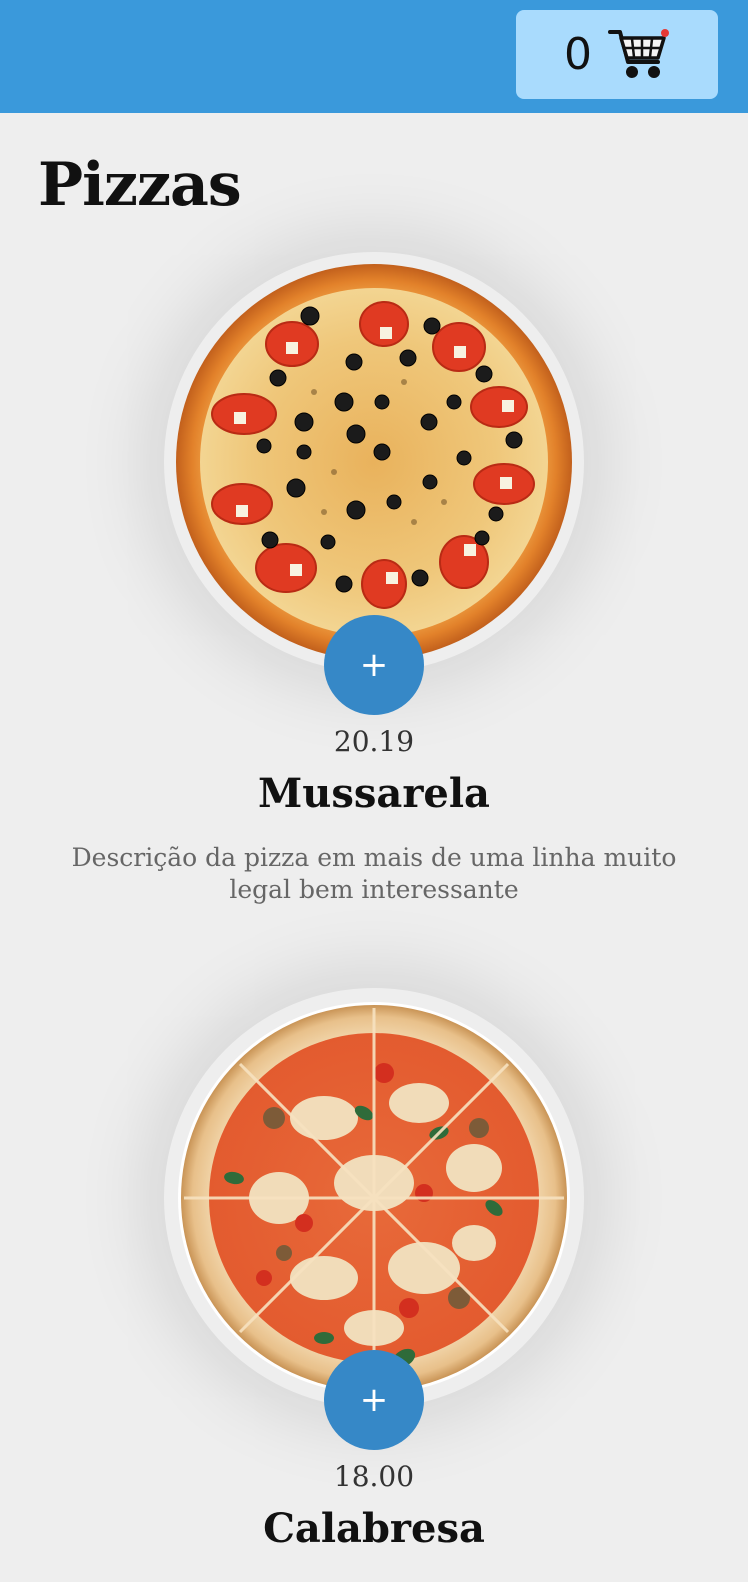  What do you see at coordinates (578, 54) in the screenshot?
I see `cart-count: 0` at bounding box center [578, 54].